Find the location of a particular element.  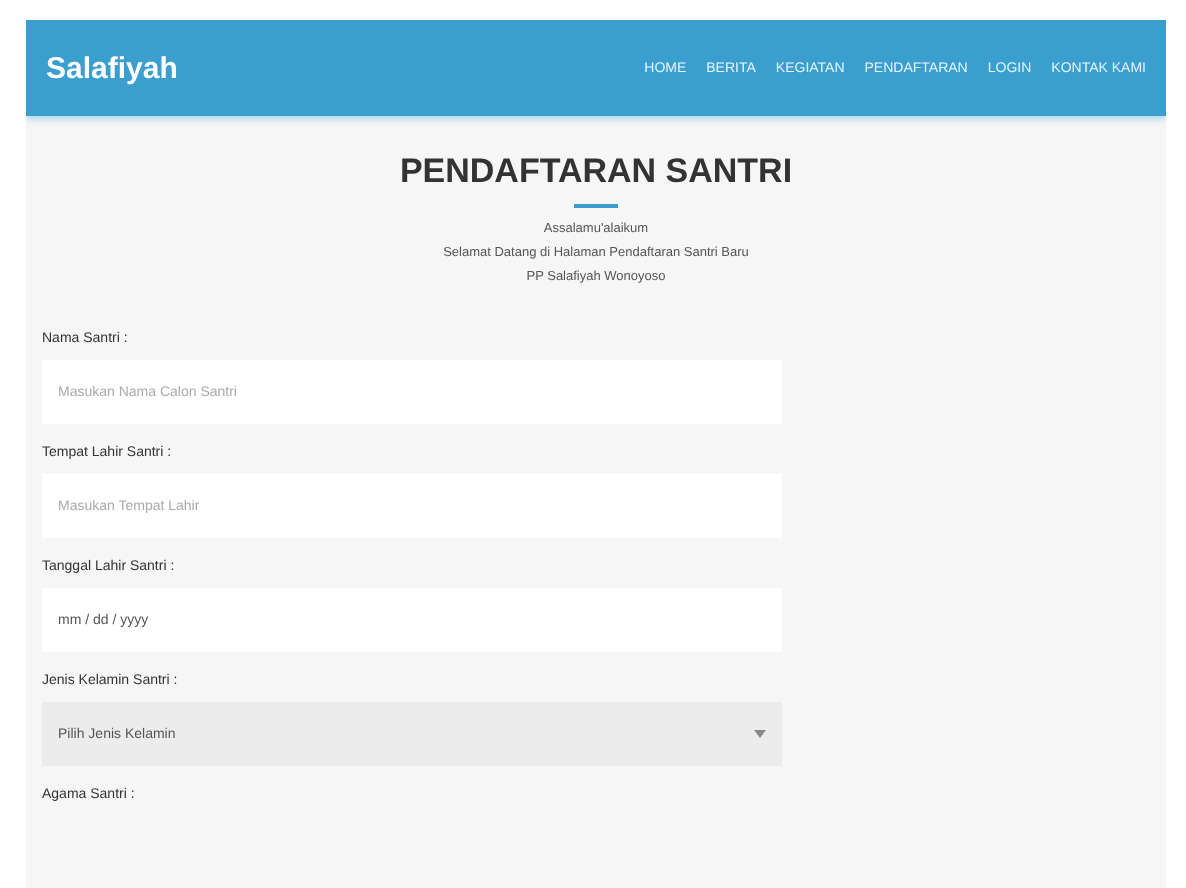

brand-logo: Salafiyah is located at coordinates (112, 68).